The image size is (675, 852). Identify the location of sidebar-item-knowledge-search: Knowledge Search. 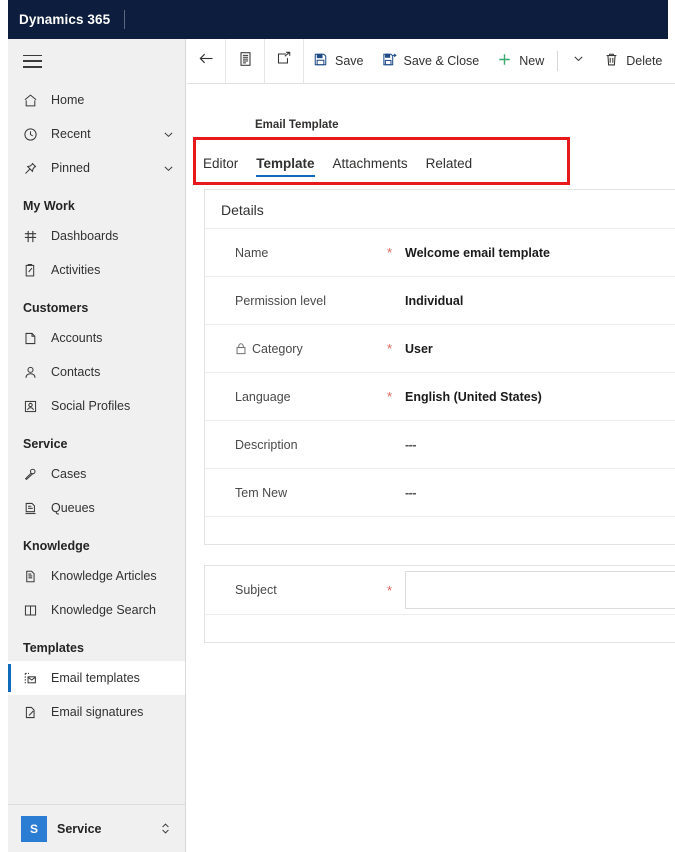
(96, 610).